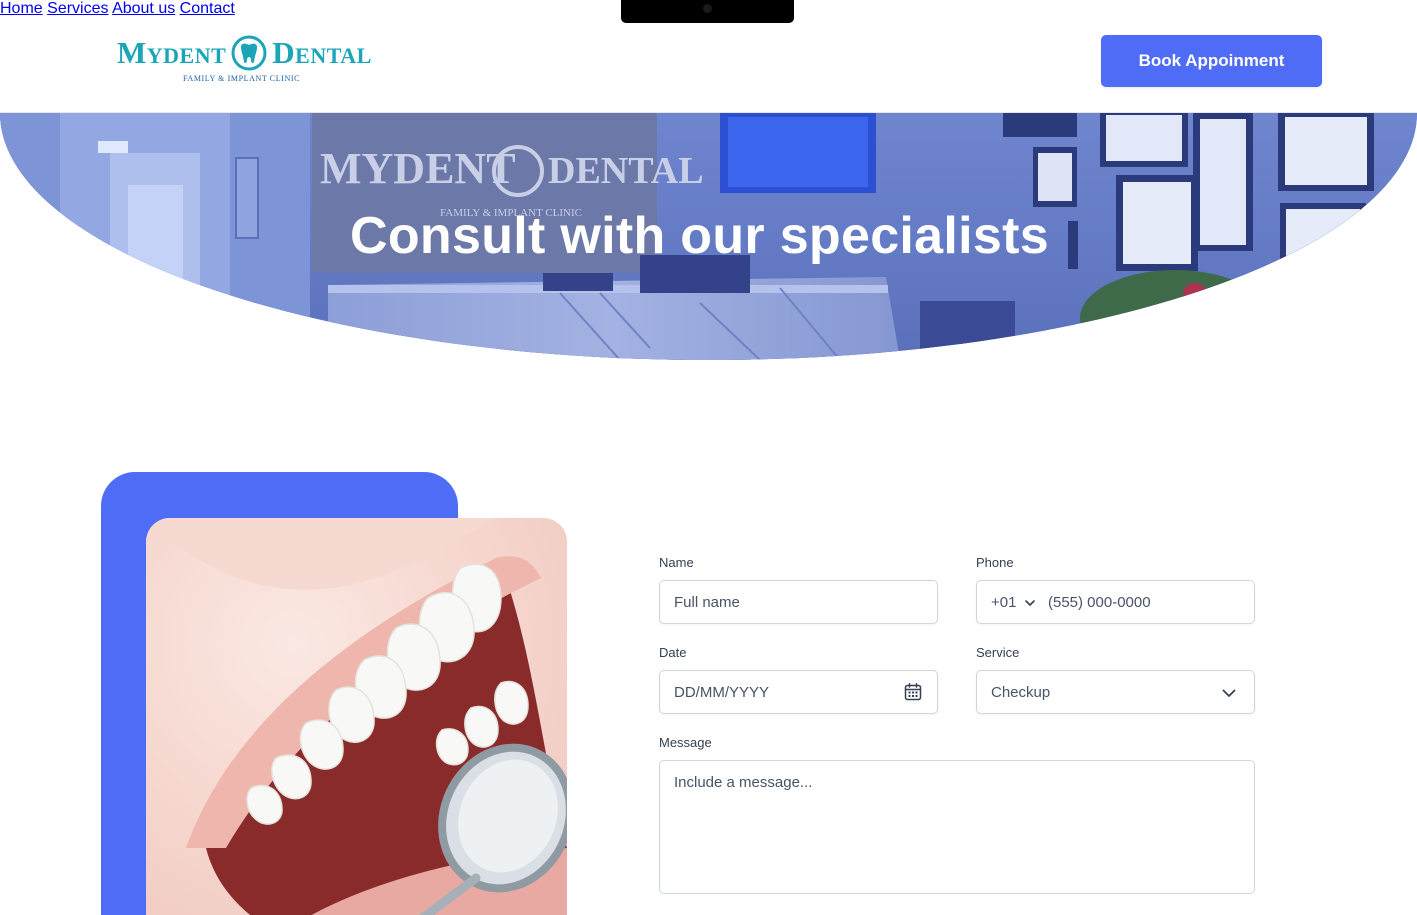 This screenshot has height=915, width=1417. What do you see at coordinates (1021, 692) in the screenshot?
I see `service-value: Checkup` at bounding box center [1021, 692].